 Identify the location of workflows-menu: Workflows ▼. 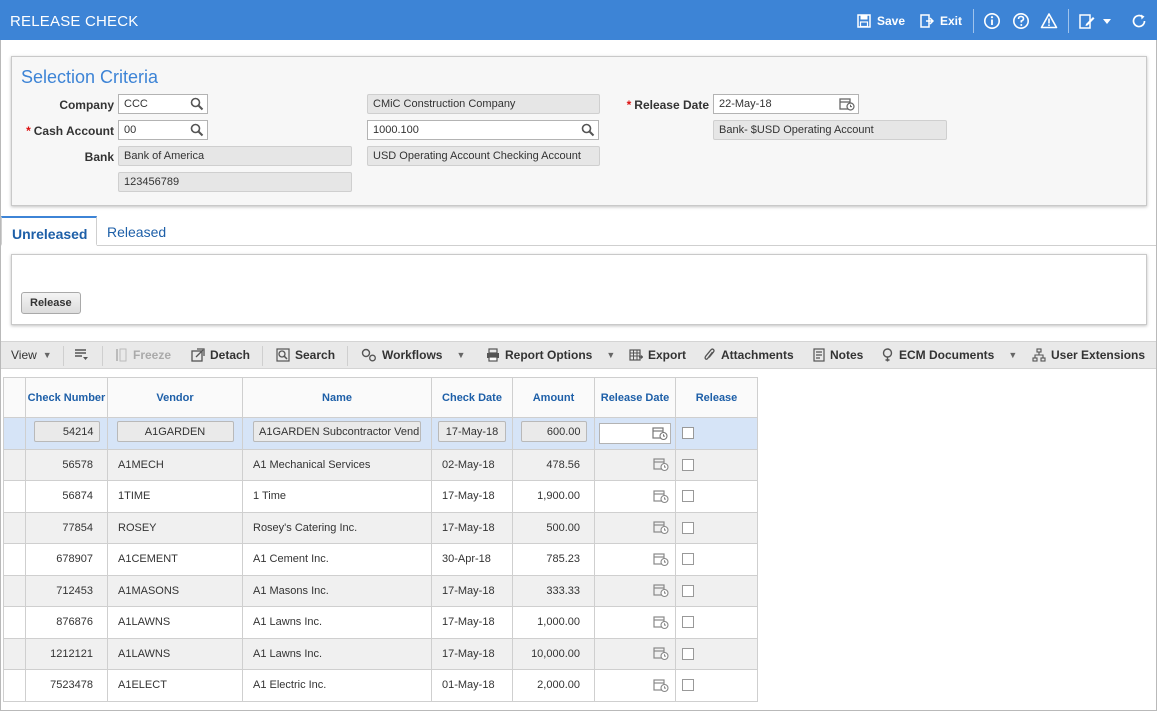
(413, 355).